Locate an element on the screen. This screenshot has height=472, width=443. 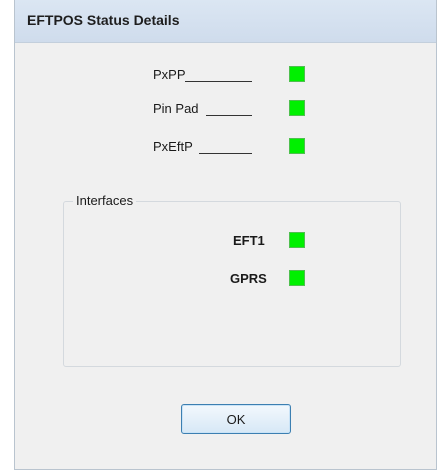
status-label-pin-pad: Pin Pad is located at coordinates (176, 108).